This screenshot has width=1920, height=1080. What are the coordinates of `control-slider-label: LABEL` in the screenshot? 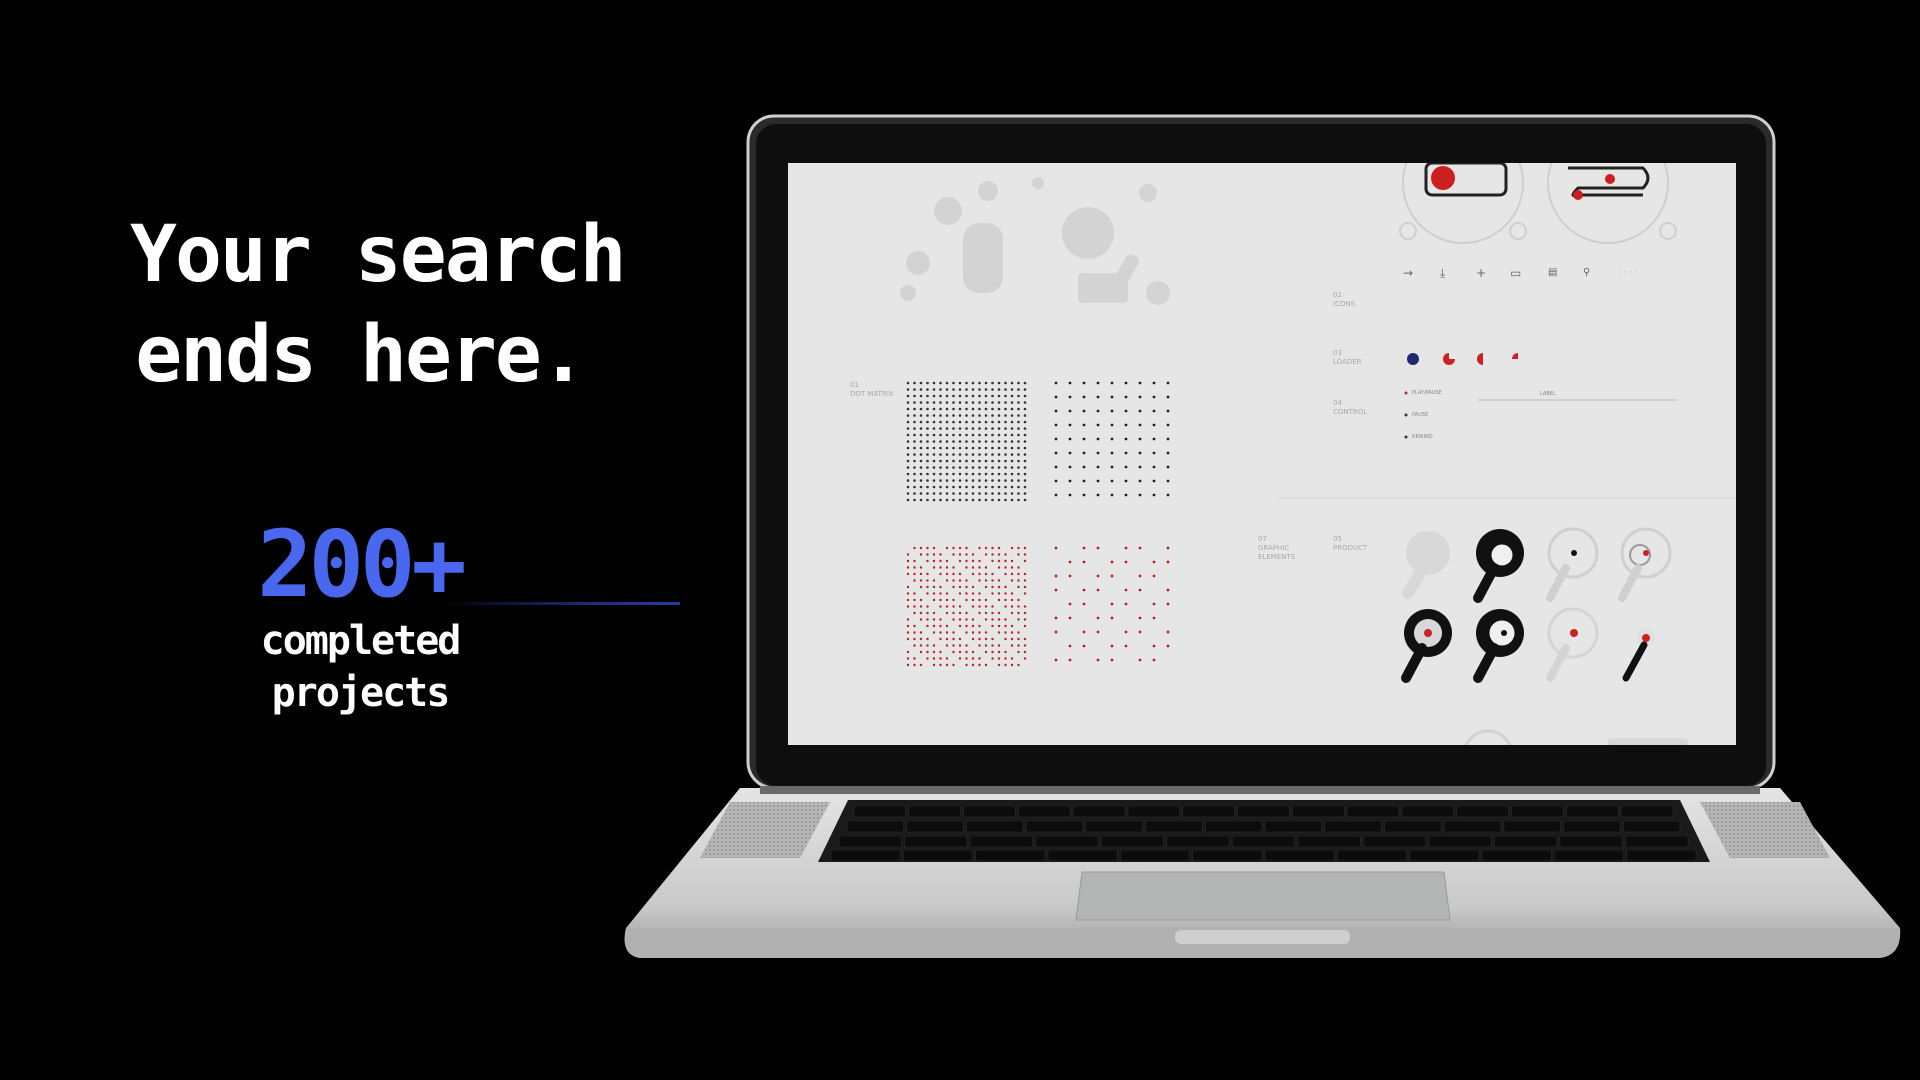 It's located at (1548, 394).